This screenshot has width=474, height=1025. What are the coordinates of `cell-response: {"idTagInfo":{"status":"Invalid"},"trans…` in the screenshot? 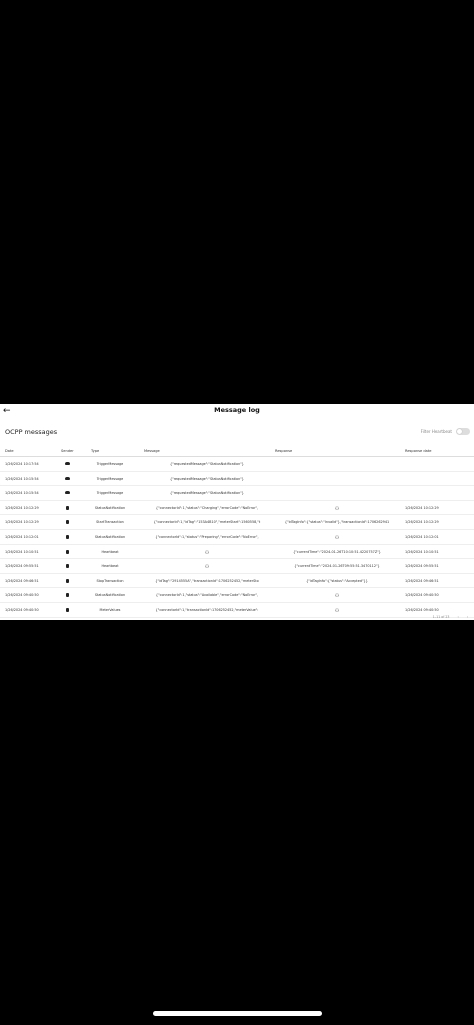 It's located at (337, 522).